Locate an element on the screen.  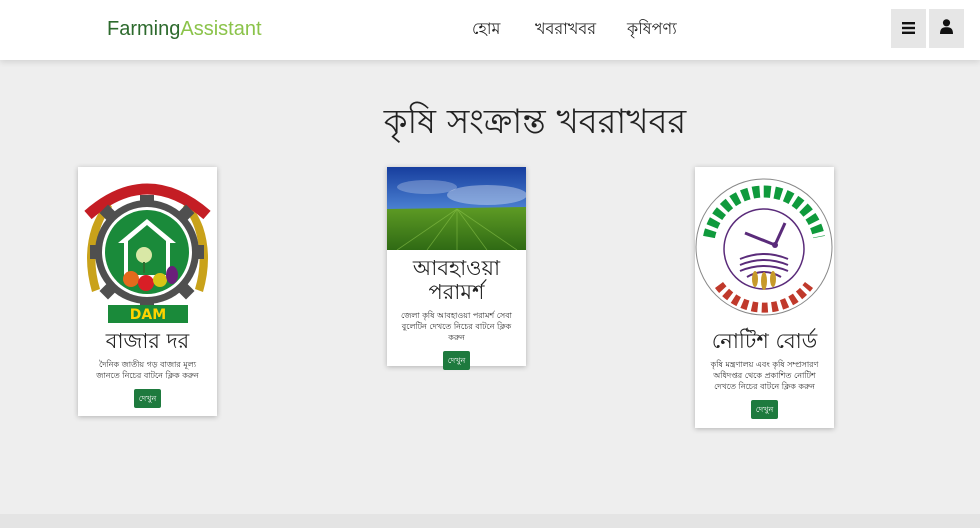
menu-button is located at coordinates (908, 28).